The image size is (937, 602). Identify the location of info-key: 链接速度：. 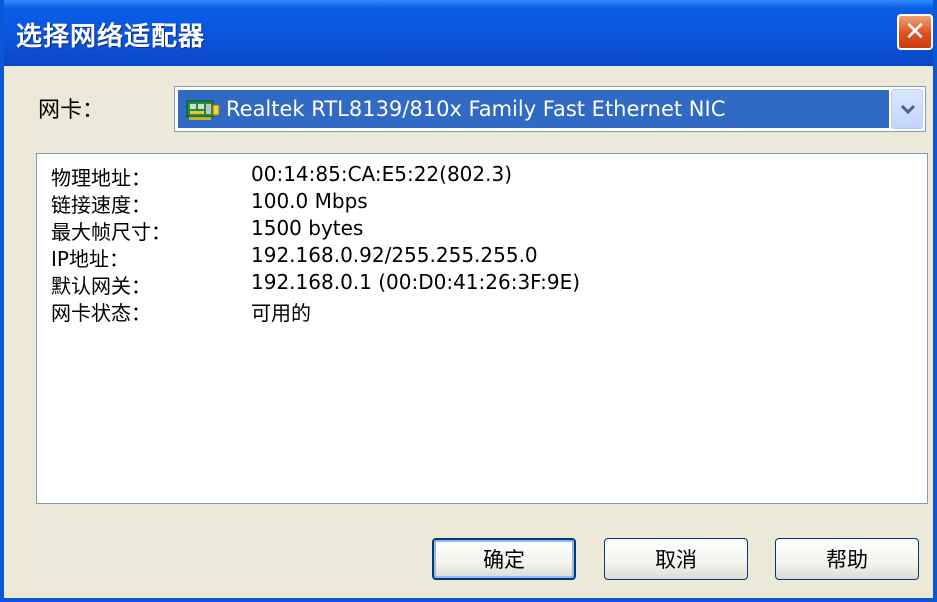
(101, 205).